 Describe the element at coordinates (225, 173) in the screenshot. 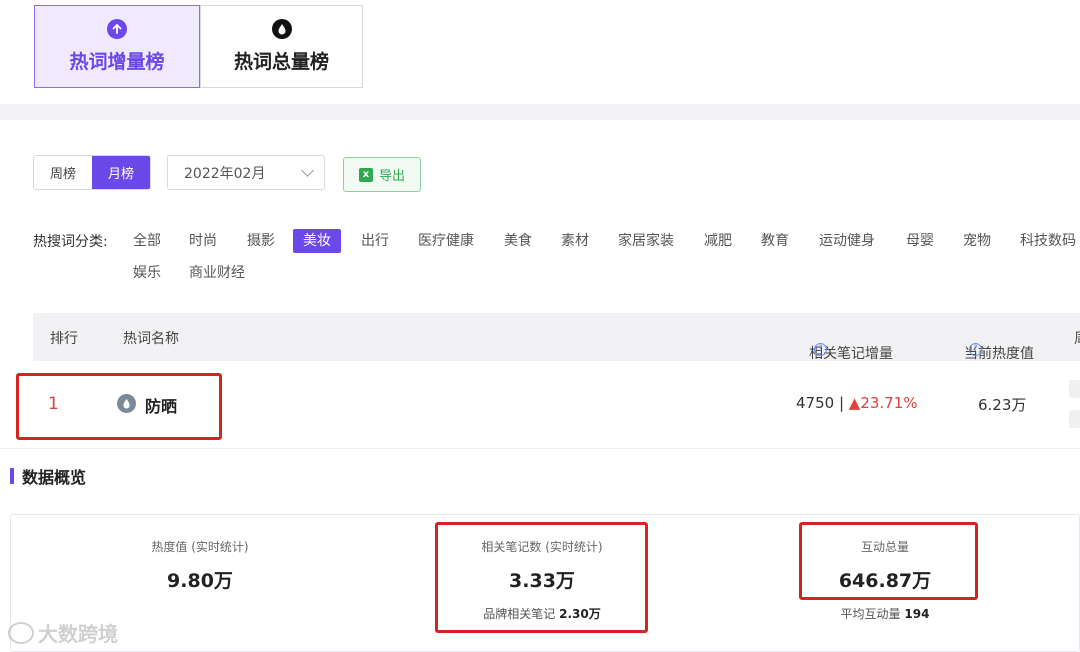

I see `month-select-value: 2022年02月` at that location.